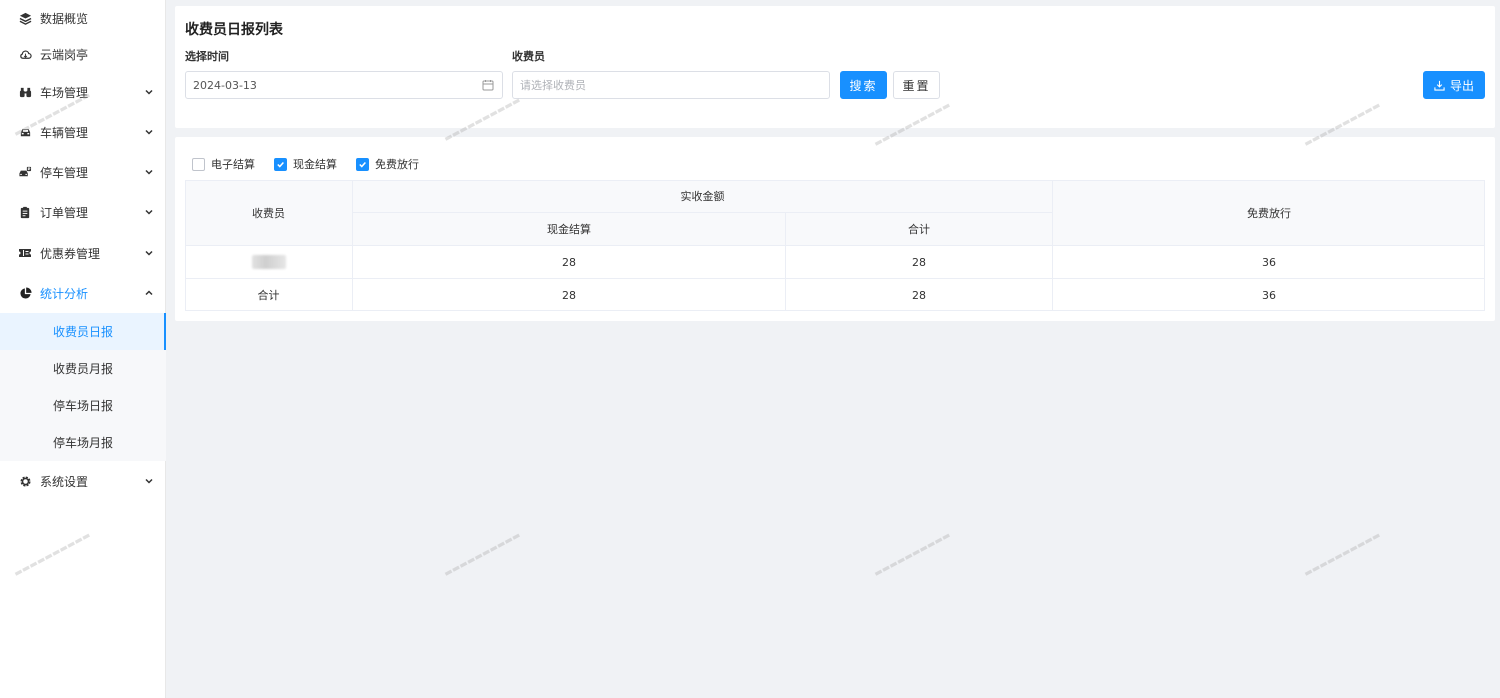 This screenshot has height=698, width=1500. Describe the element at coordinates (149, 293) in the screenshot. I see `chevron-up-icon` at that location.